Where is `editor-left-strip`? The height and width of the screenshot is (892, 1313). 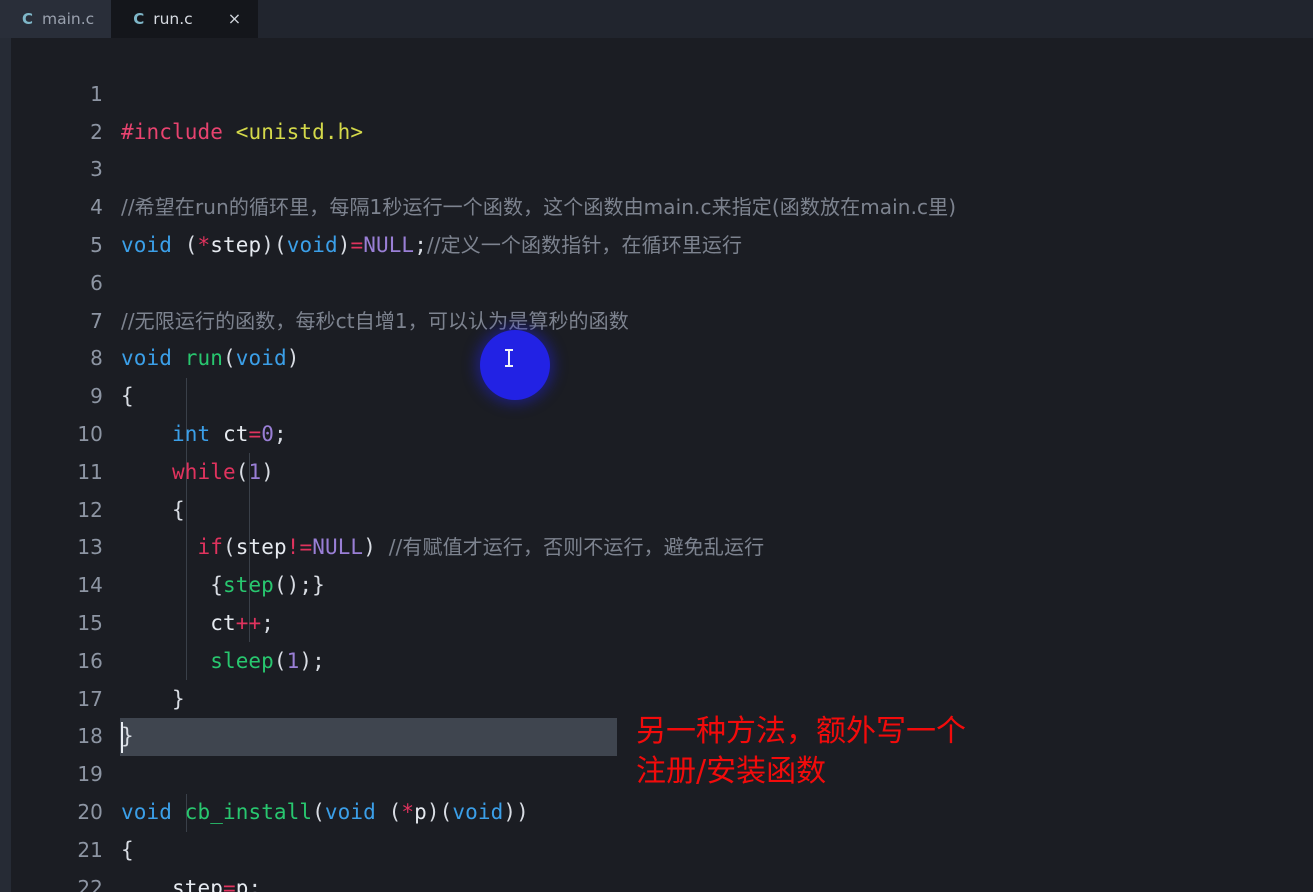 editor-left-strip is located at coordinates (5, 465).